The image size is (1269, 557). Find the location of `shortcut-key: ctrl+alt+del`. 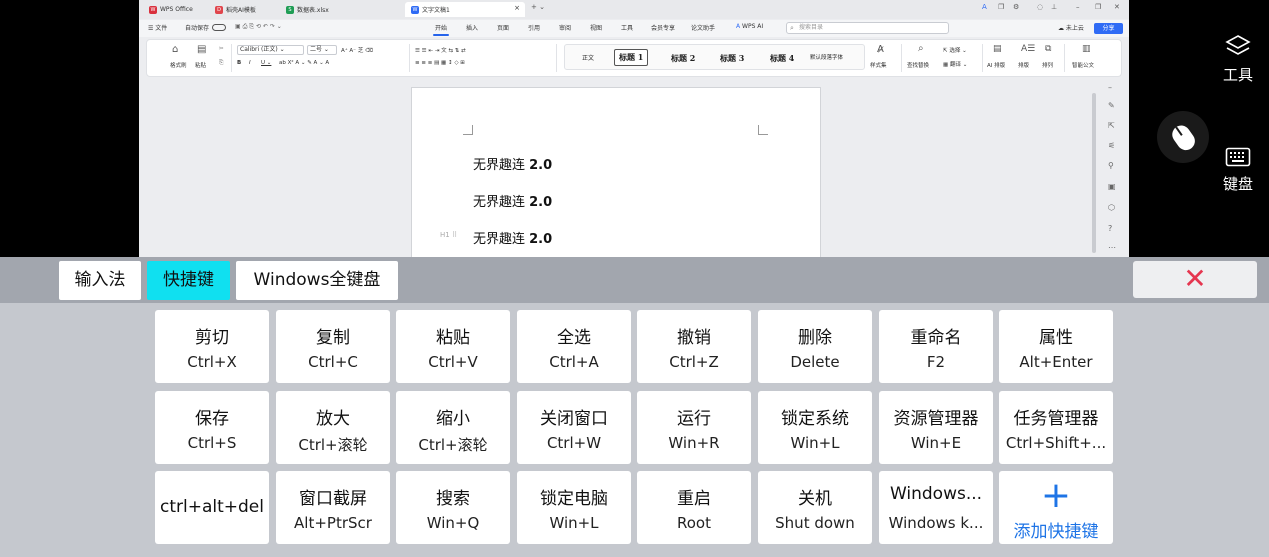

shortcut-key: ctrl+alt+del is located at coordinates (212, 507).